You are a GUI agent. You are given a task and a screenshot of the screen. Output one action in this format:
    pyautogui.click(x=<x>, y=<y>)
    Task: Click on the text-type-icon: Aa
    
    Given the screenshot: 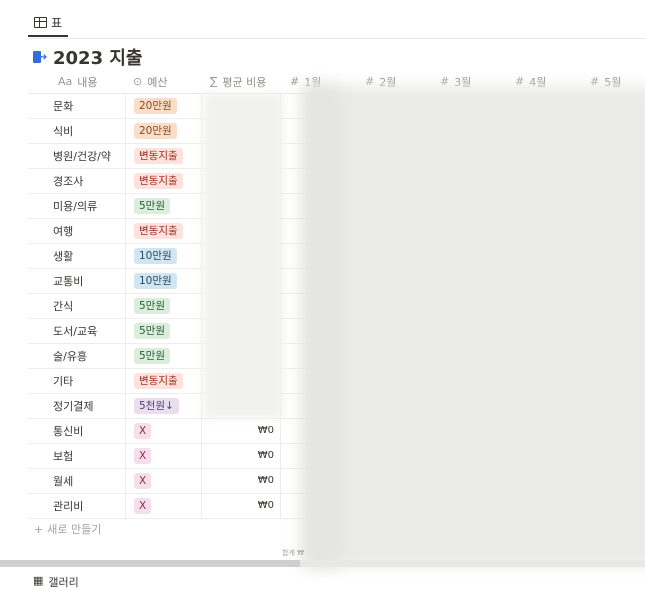 What is the action you would take?
    pyautogui.click(x=65, y=81)
    